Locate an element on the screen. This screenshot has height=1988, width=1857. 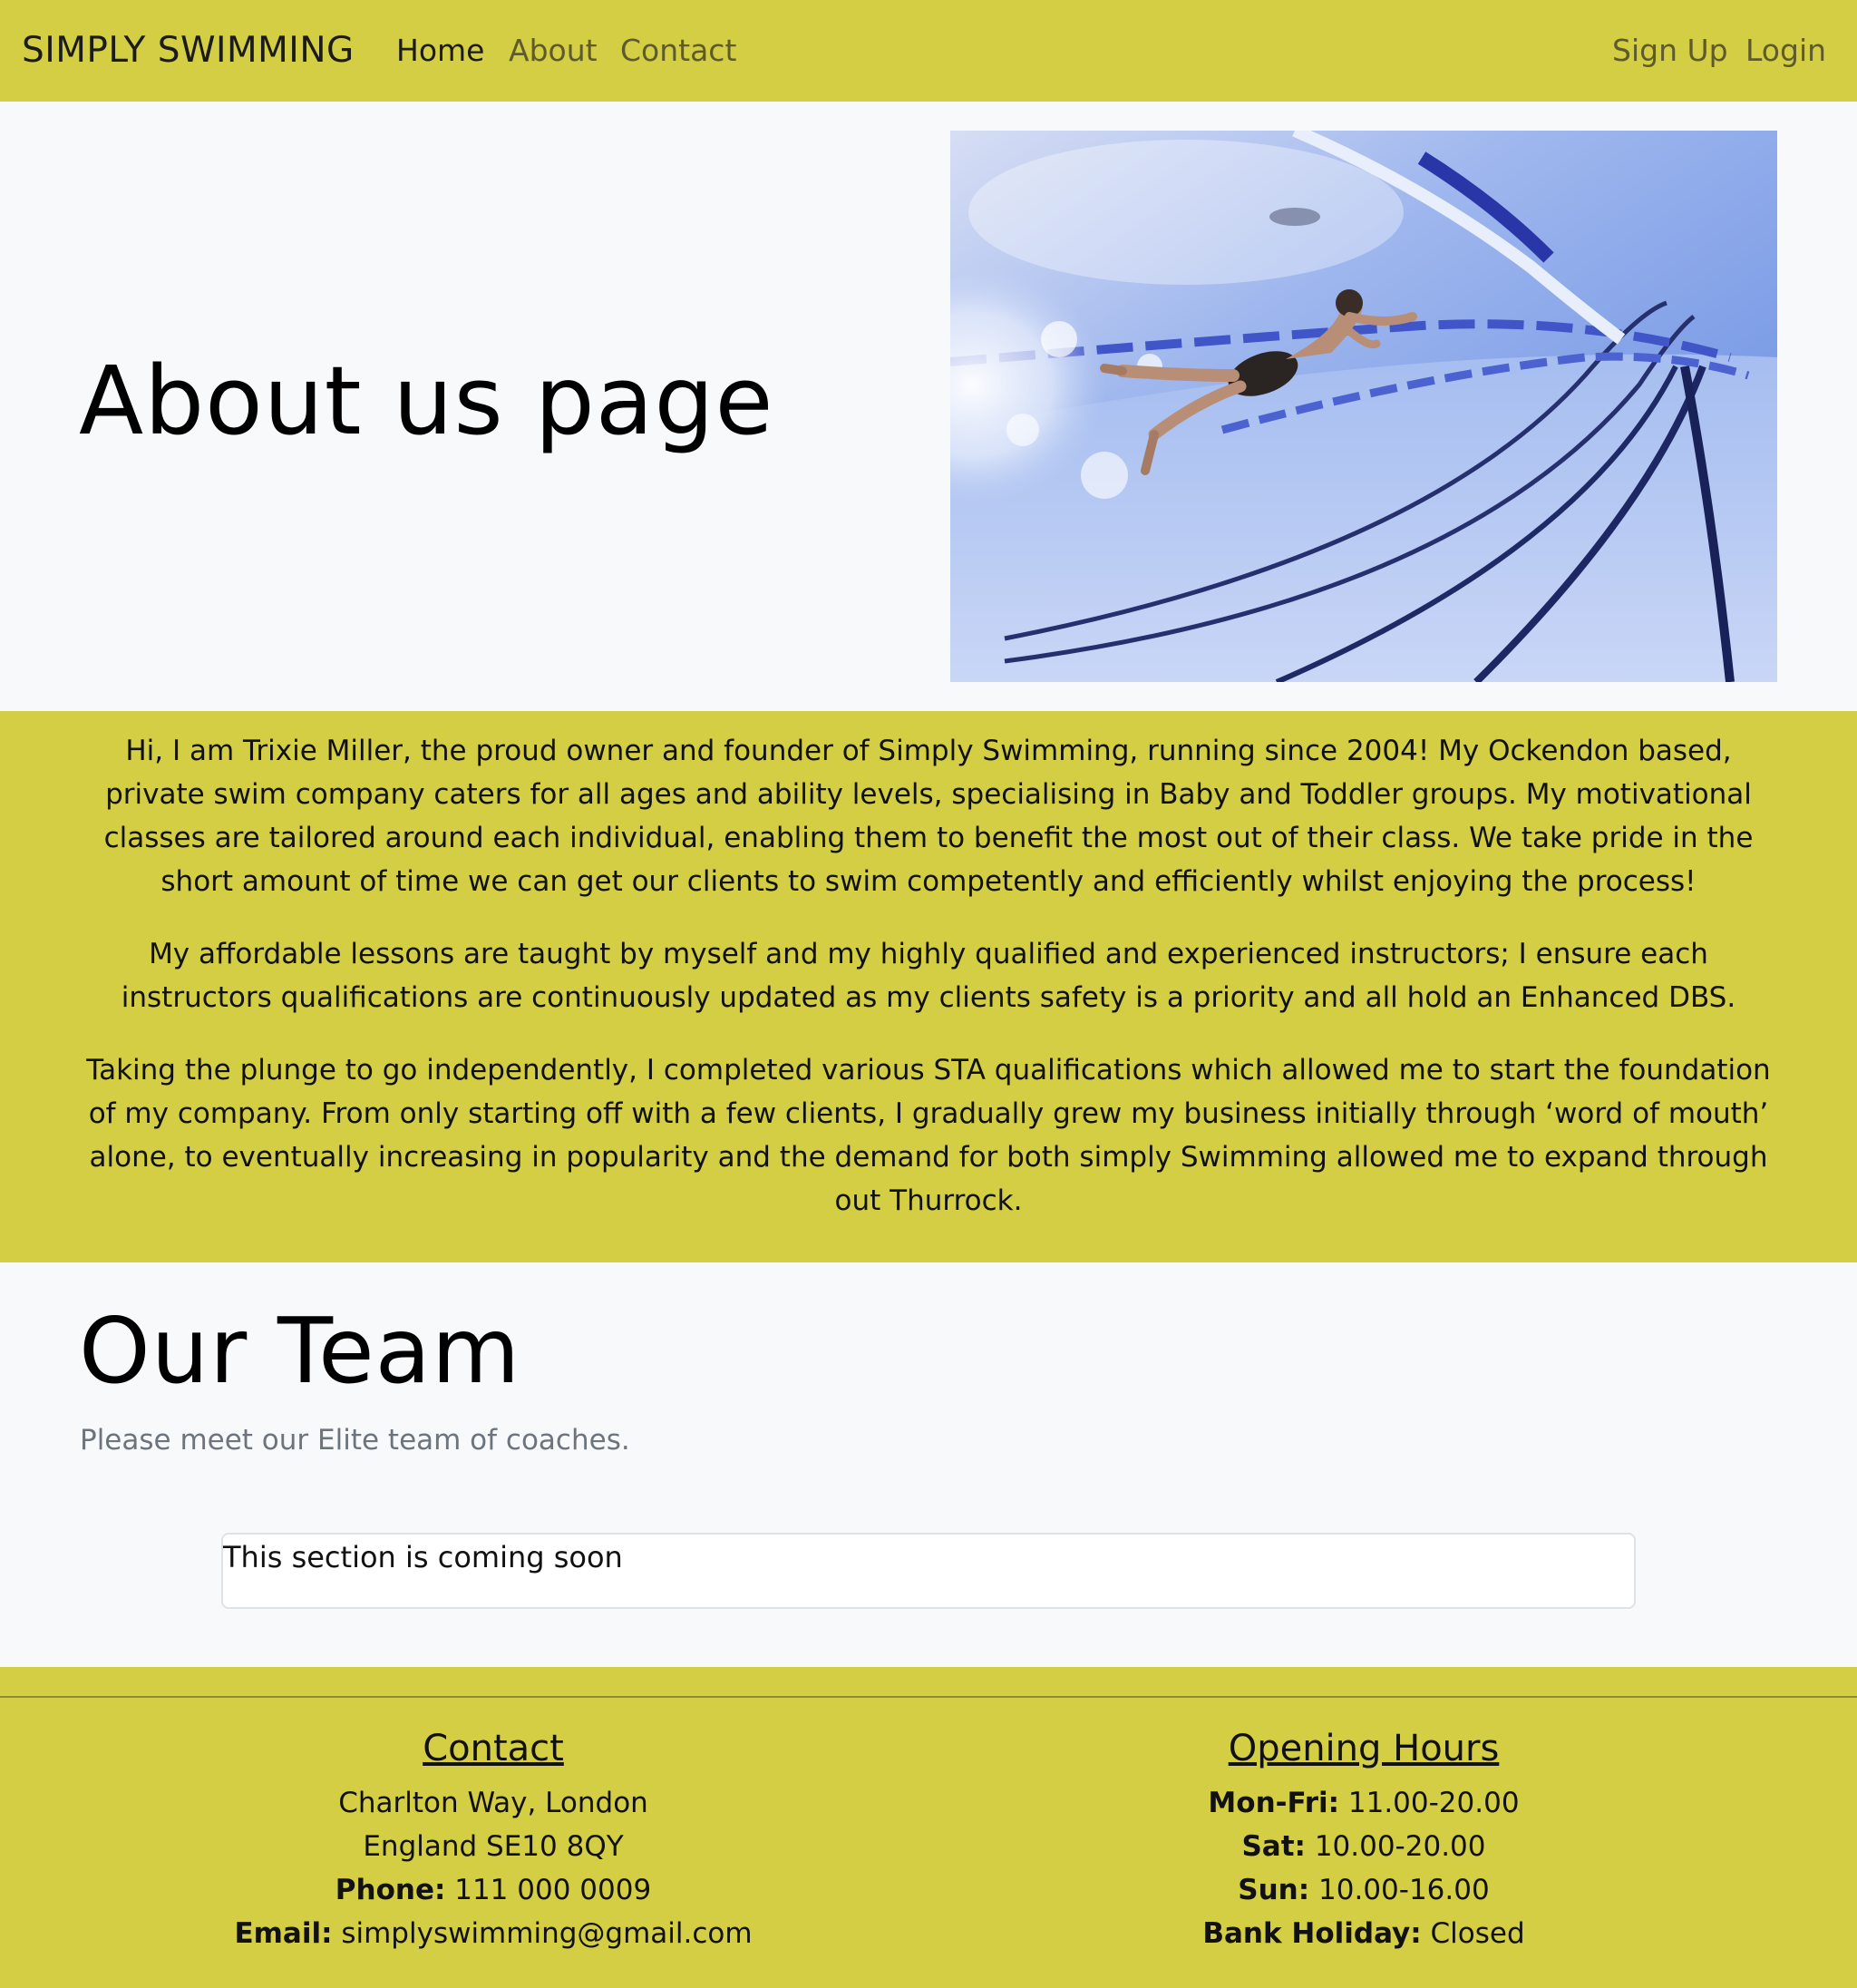
hours-value: Closed is located at coordinates (1477, 1933).